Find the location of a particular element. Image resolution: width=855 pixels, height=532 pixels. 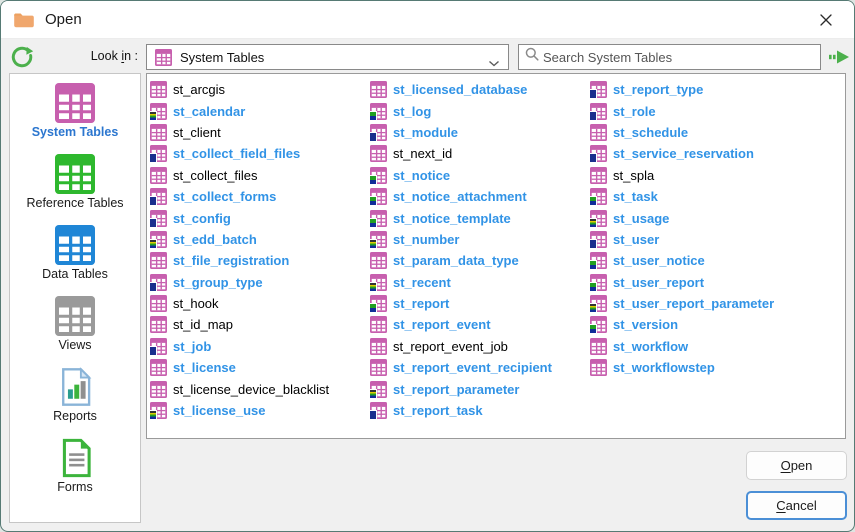

open-button: Open is located at coordinates (796, 465).